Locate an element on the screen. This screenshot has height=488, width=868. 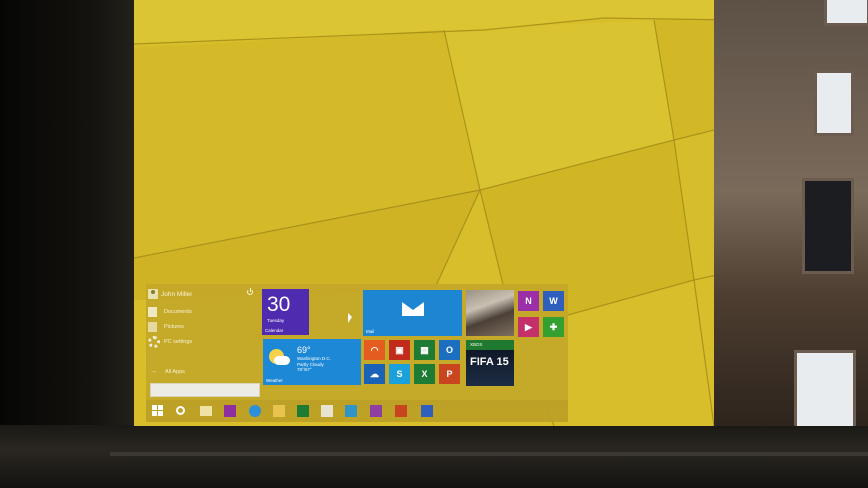
tile-video: ▶ is located at coordinates (528, 327).